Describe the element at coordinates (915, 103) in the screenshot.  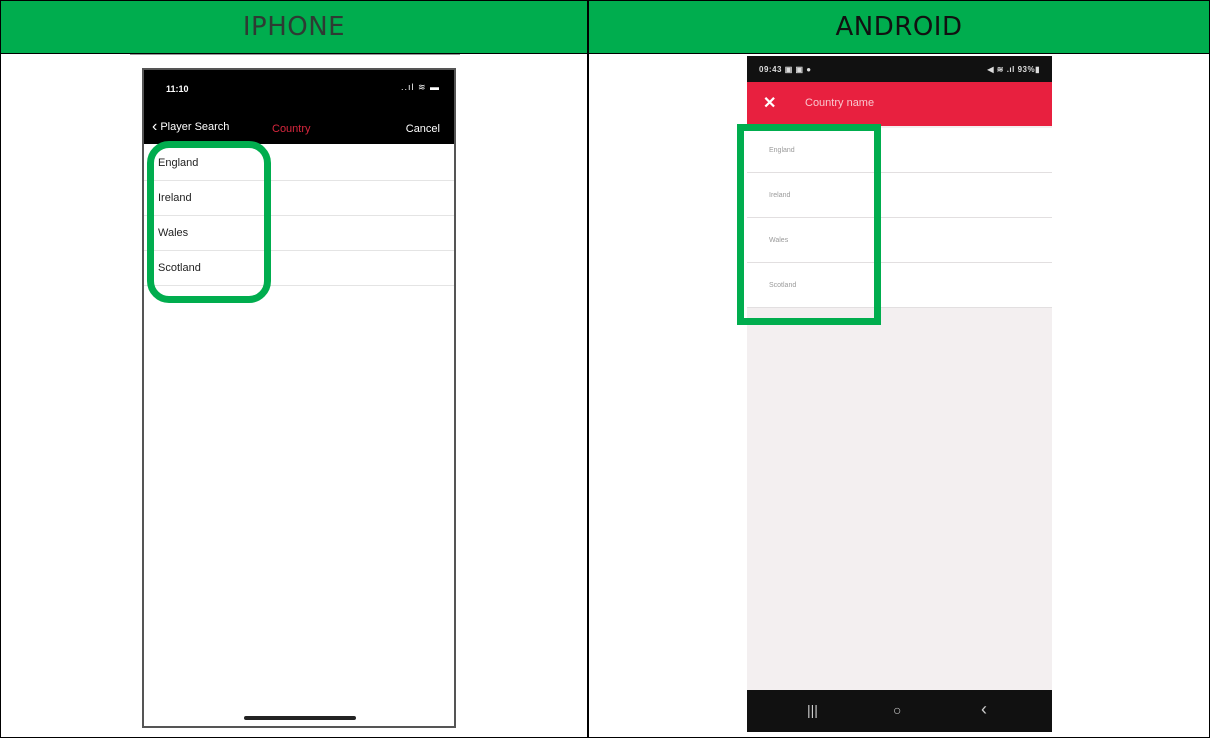
I see `country-search-input` at that location.